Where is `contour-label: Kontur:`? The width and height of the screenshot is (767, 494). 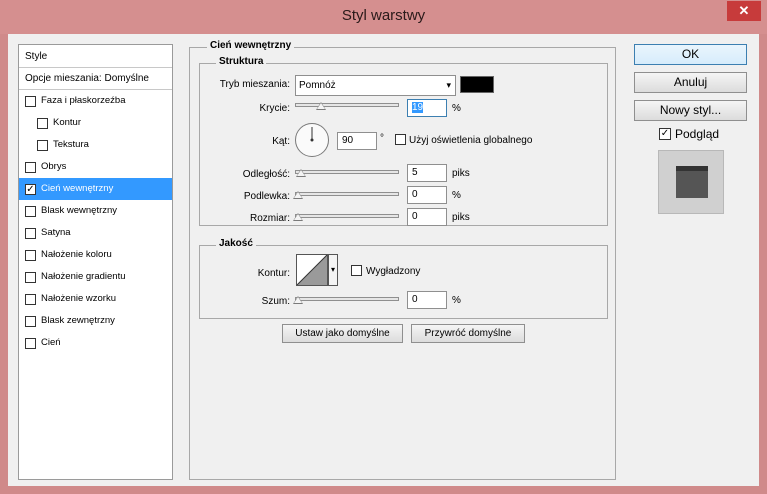
contour-label: Kontur: is located at coordinates (273, 273).